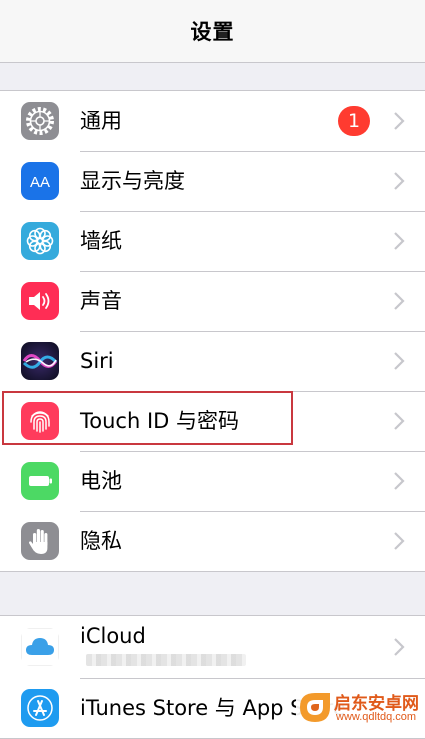 This screenshot has width=425, height=739. I want to click on display-brightness-icon: AA, so click(40, 181).